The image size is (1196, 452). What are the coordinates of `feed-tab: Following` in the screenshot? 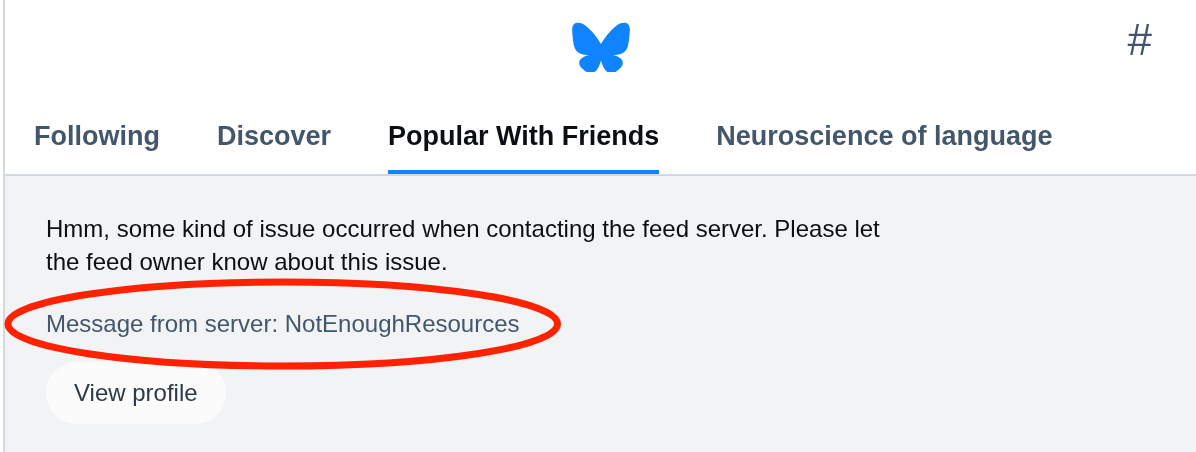 It's located at (97, 135).